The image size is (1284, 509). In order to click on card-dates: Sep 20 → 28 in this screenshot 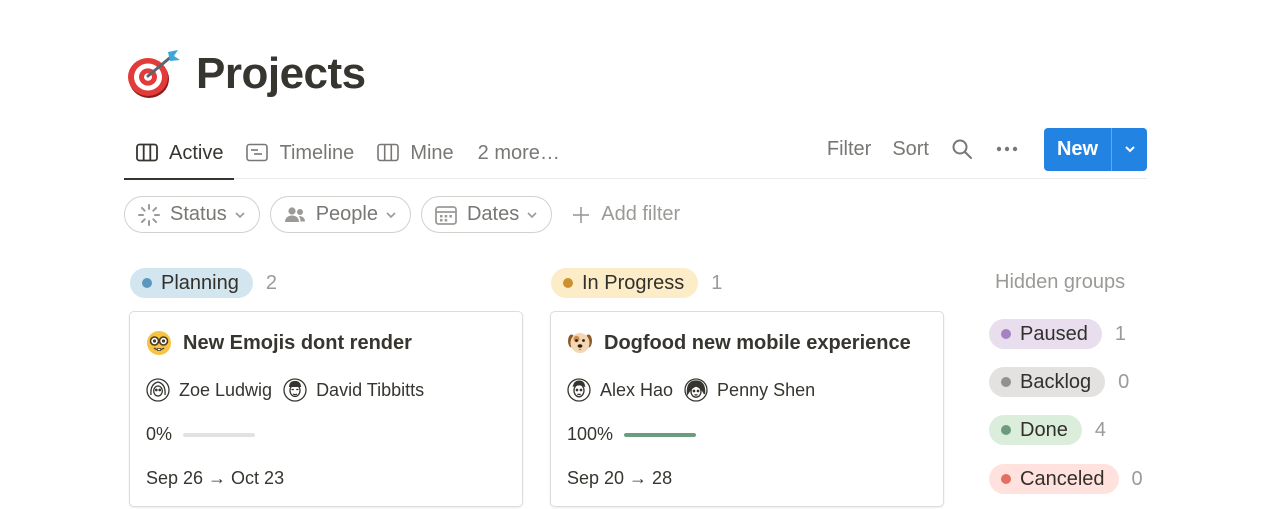, I will do `click(620, 478)`.